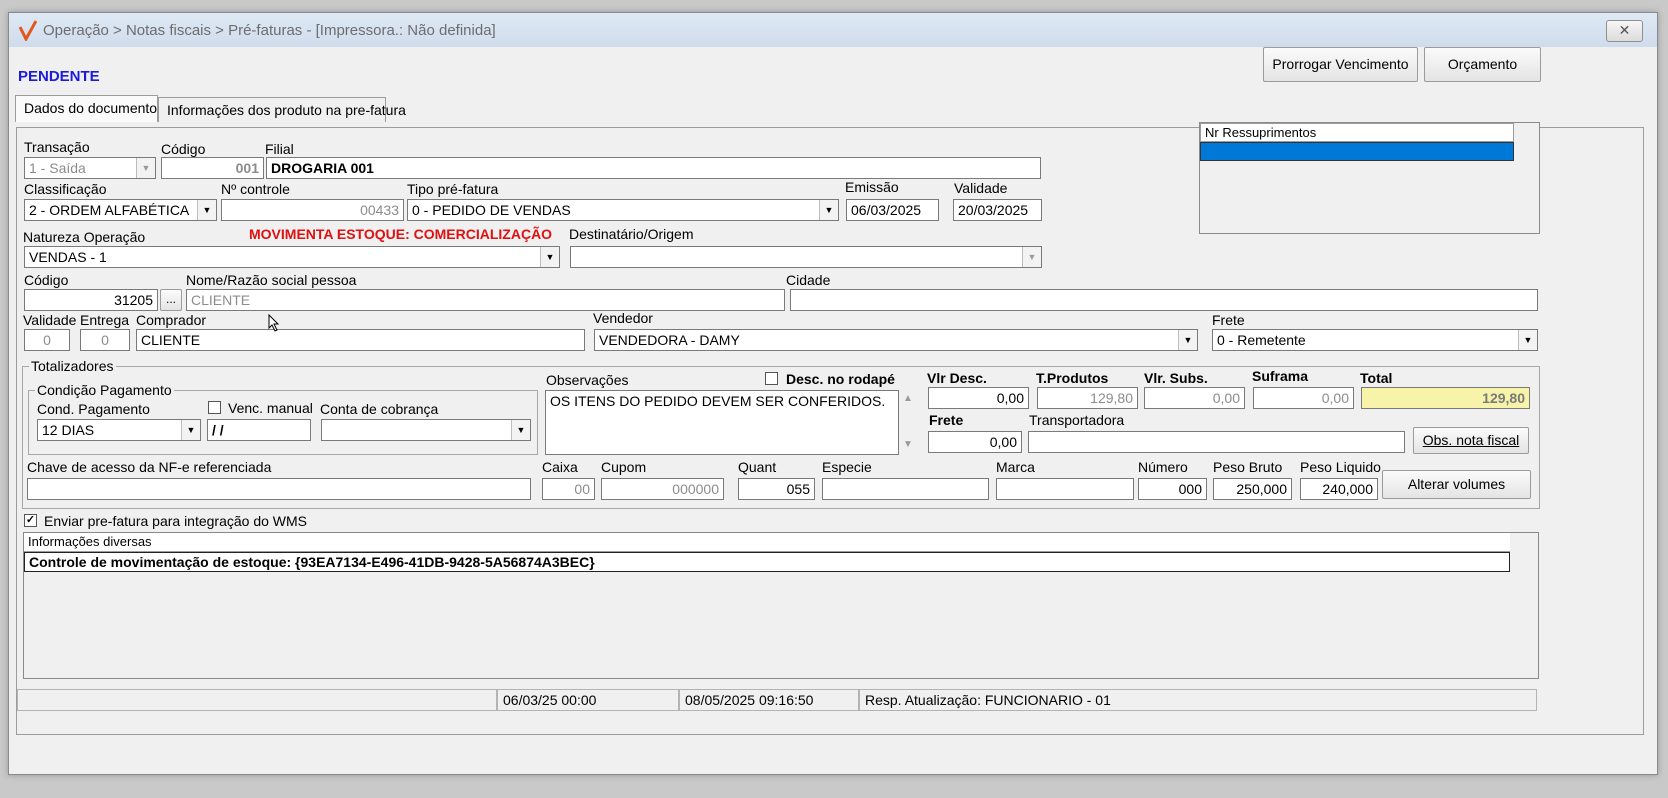  Describe the element at coordinates (946, 420) in the screenshot. I see `frete-label: Frete` at that location.